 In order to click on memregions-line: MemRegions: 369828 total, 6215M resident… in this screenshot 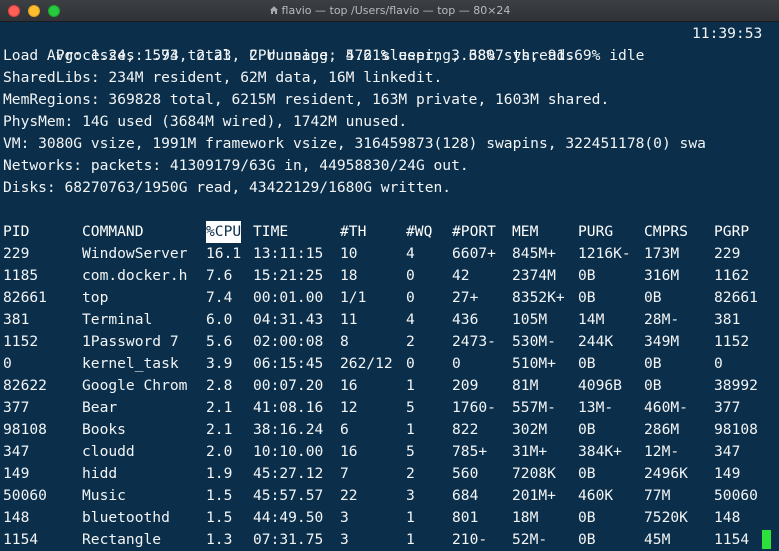, I will do `click(306, 99)`.